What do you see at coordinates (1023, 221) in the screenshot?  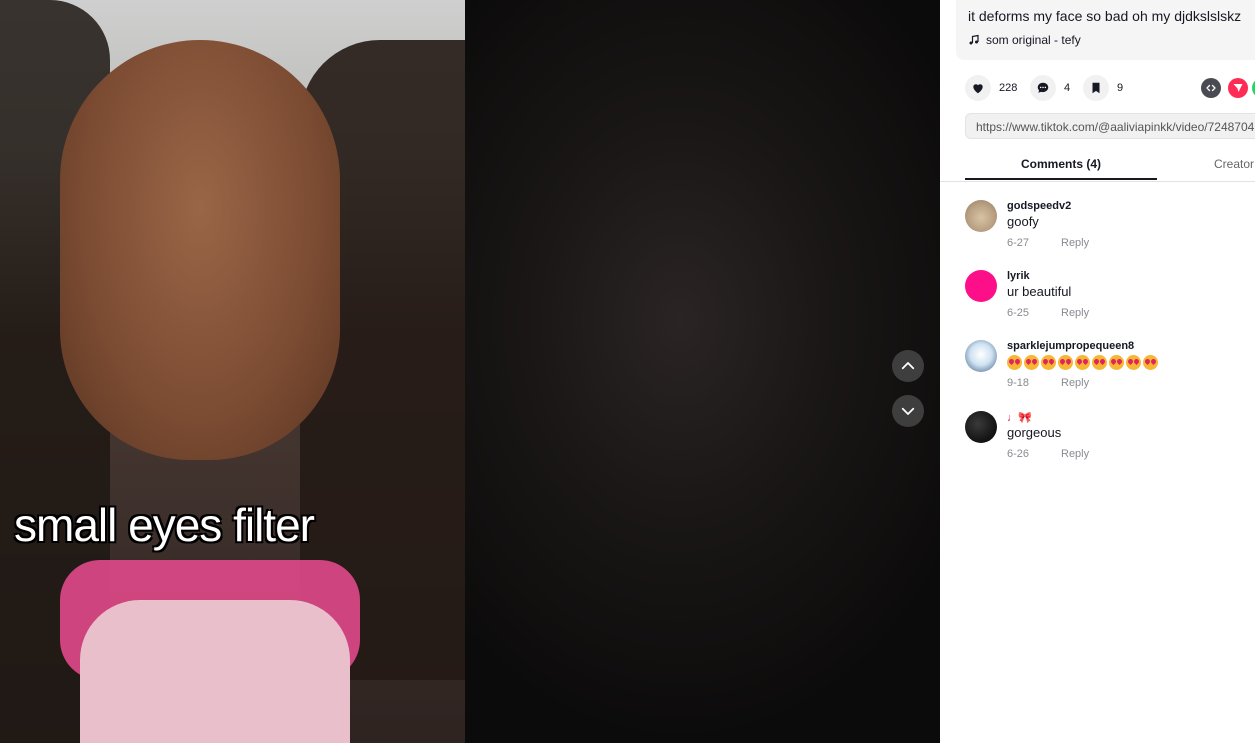 I see `comment-text: goofy` at bounding box center [1023, 221].